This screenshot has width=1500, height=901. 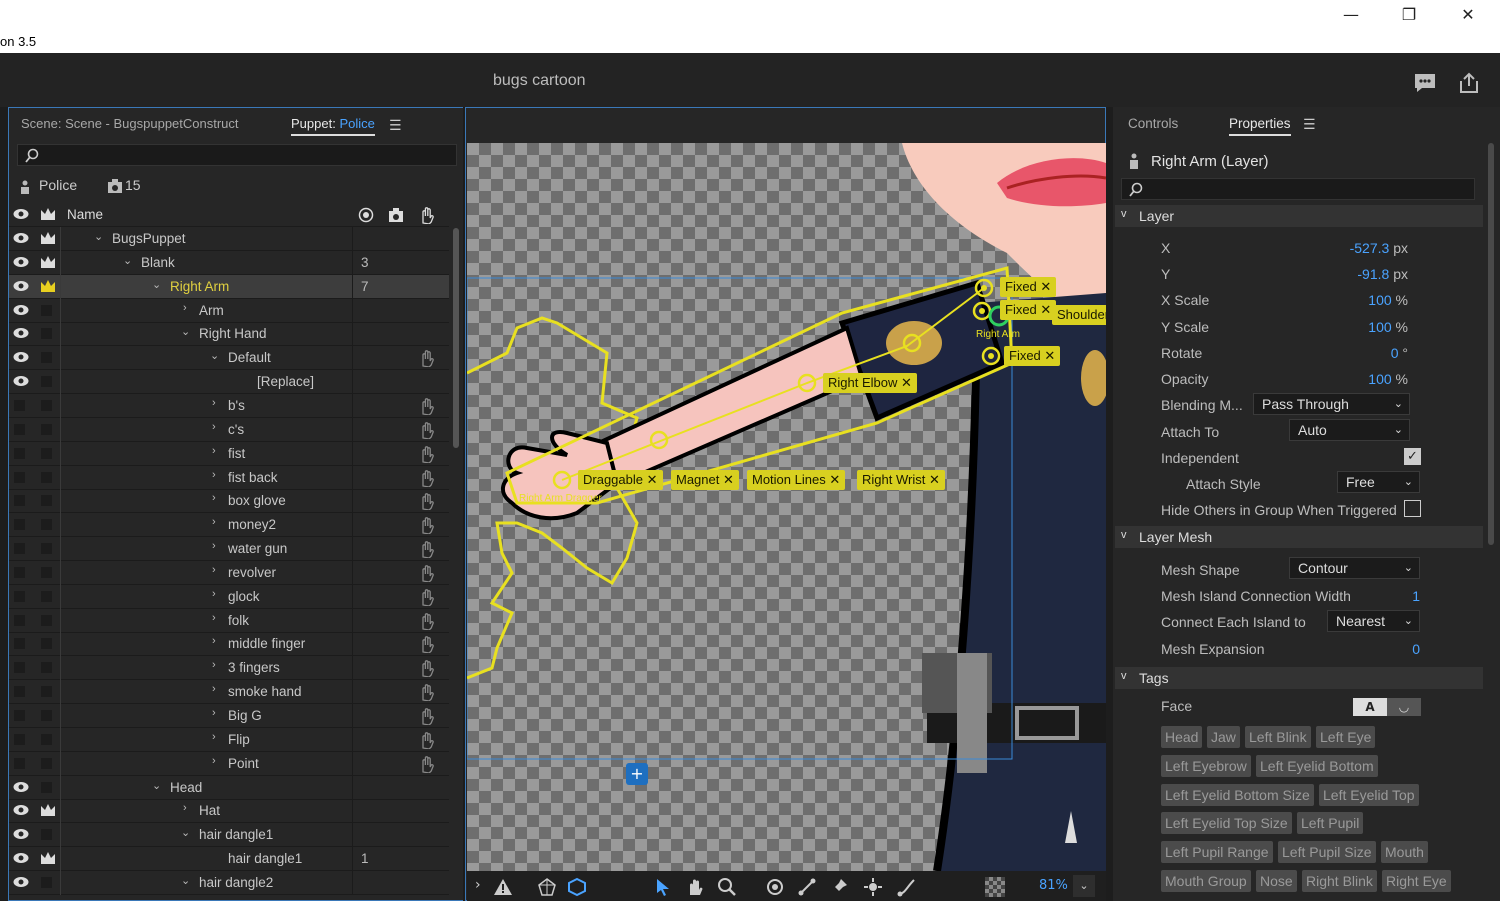 I want to click on tag-button: Left Eyelid Top, so click(x=1369, y=795).